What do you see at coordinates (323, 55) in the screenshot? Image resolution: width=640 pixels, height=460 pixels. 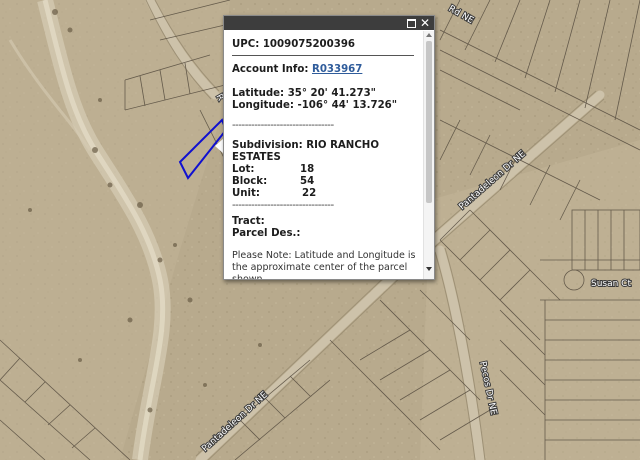 I see `popup-divider` at bounding box center [323, 55].